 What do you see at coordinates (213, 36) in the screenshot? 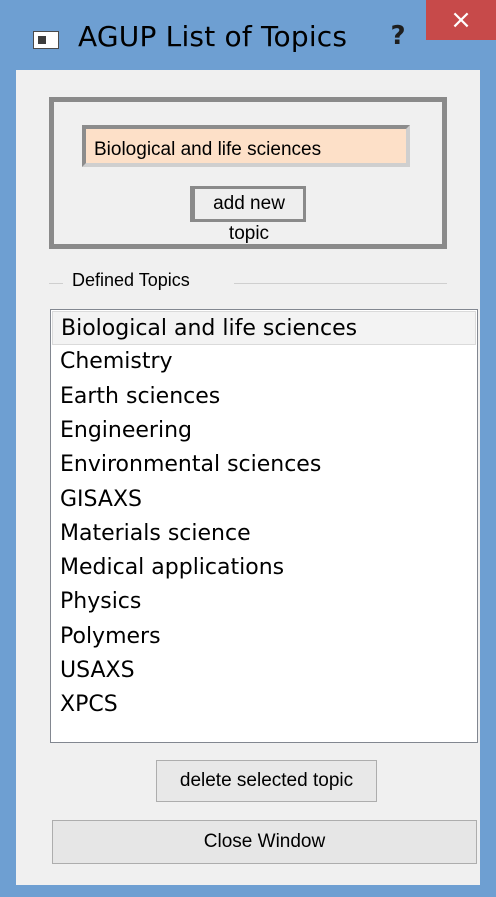
I see `window-title: AGUP List of Topics` at bounding box center [213, 36].